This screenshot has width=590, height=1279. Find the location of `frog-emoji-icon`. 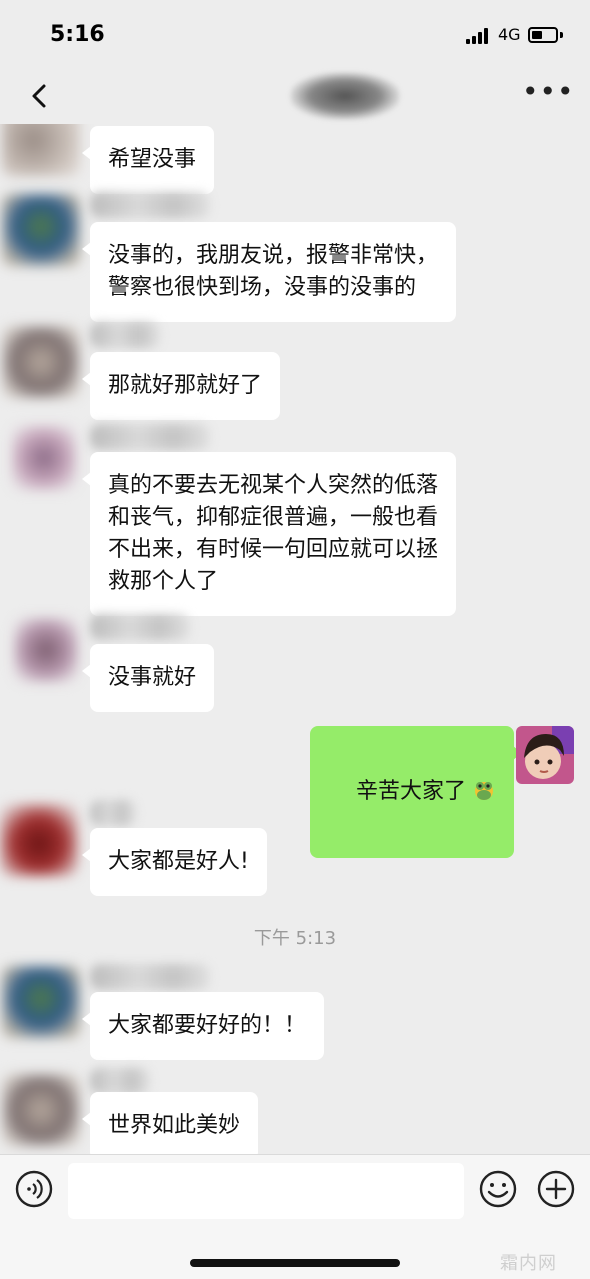

frog-emoji-icon is located at coordinates (484, 791).